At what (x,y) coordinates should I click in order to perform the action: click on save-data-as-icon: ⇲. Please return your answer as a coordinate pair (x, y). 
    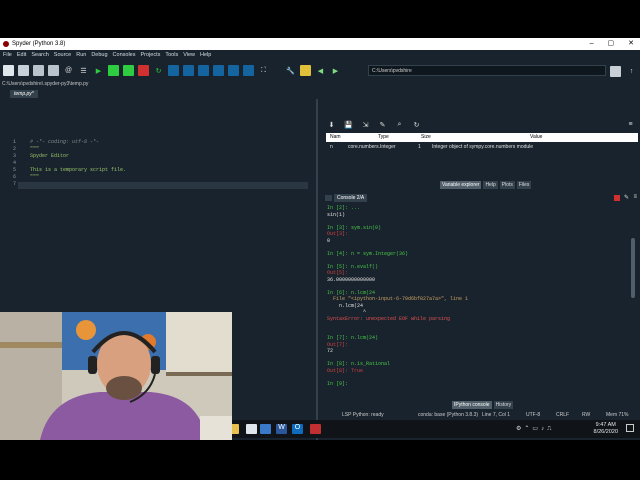
    Looking at the image, I should click on (365, 124).